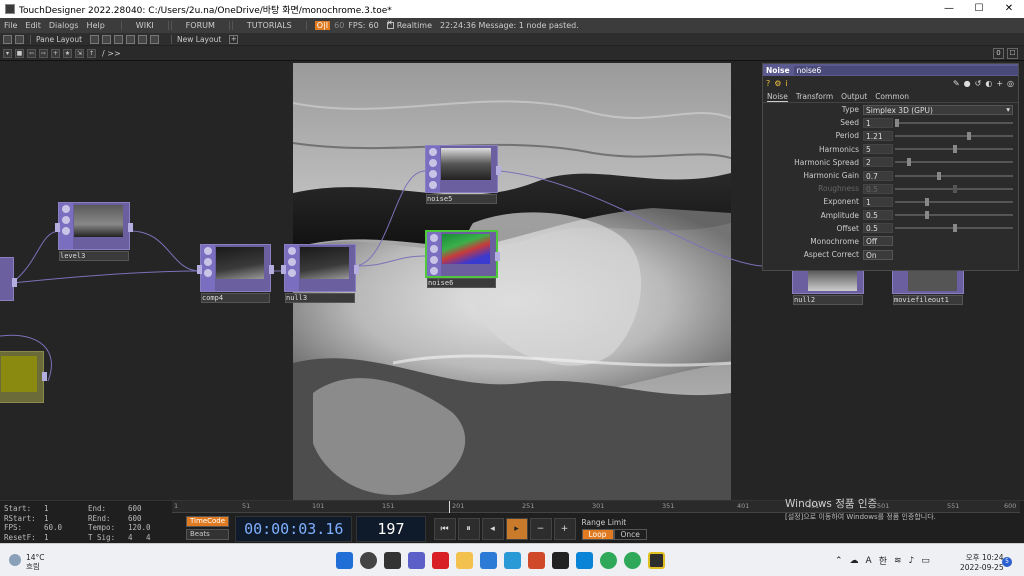 The height and width of the screenshot is (576, 1024). What do you see at coordinates (1009, 9) in the screenshot?
I see `close-button: ✕` at bounding box center [1009, 9].